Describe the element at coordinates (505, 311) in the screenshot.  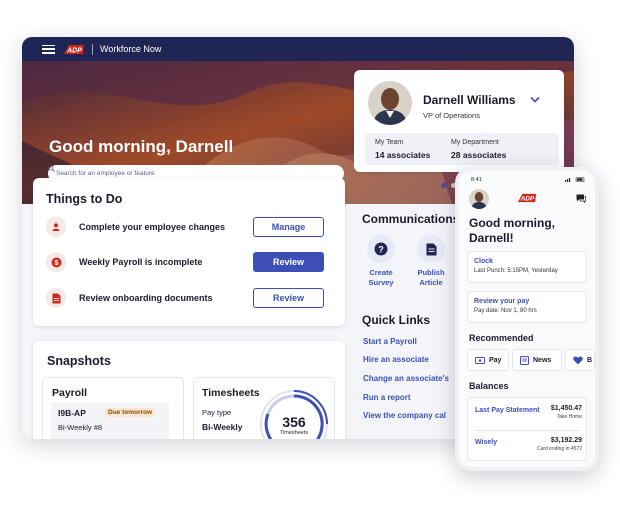
I see `pay-date: Pay date: Nov 1, 80 hrs` at that location.